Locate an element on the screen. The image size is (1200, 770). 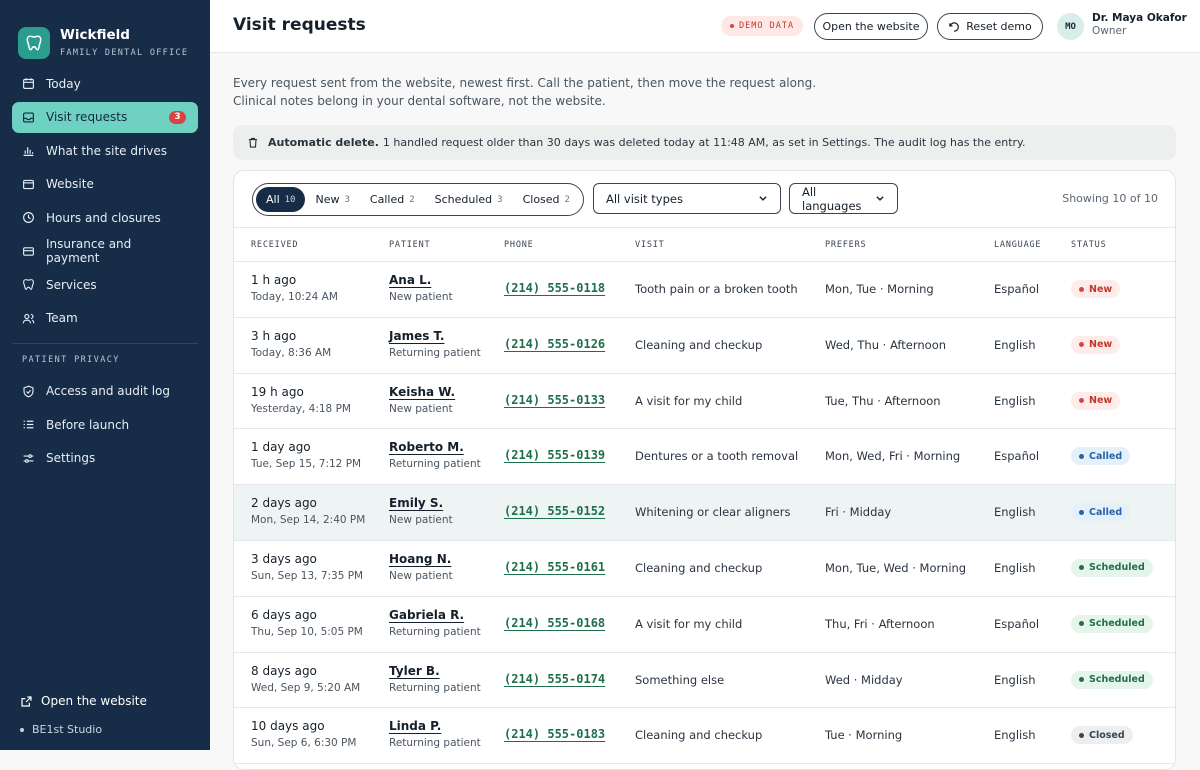
status-cell: Scheduled is located at coordinates (1112, 623).